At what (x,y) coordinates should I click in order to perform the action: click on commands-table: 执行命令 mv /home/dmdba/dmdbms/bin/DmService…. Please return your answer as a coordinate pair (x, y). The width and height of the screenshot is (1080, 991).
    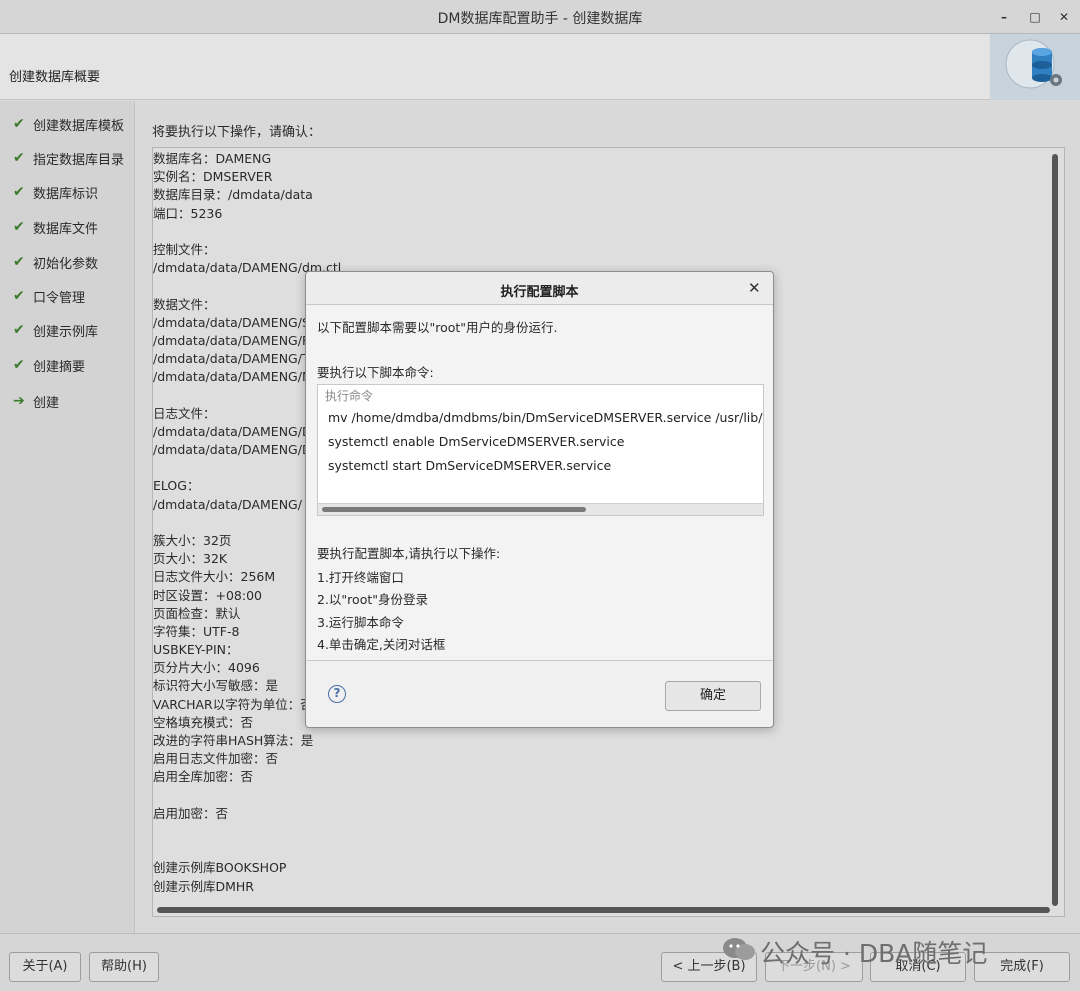
    Looking at the image, I should click on (540, 450).